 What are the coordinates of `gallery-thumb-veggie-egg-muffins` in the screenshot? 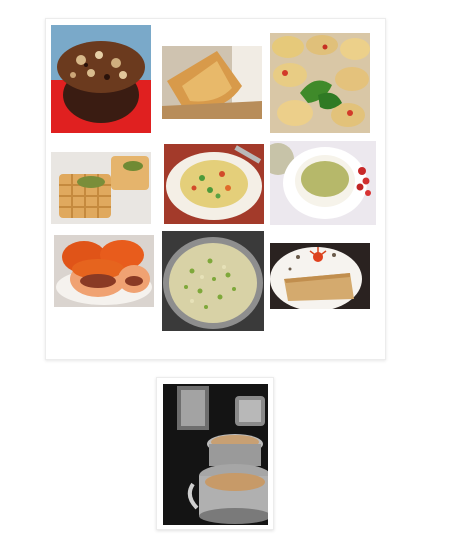 It's located at (320, 83).